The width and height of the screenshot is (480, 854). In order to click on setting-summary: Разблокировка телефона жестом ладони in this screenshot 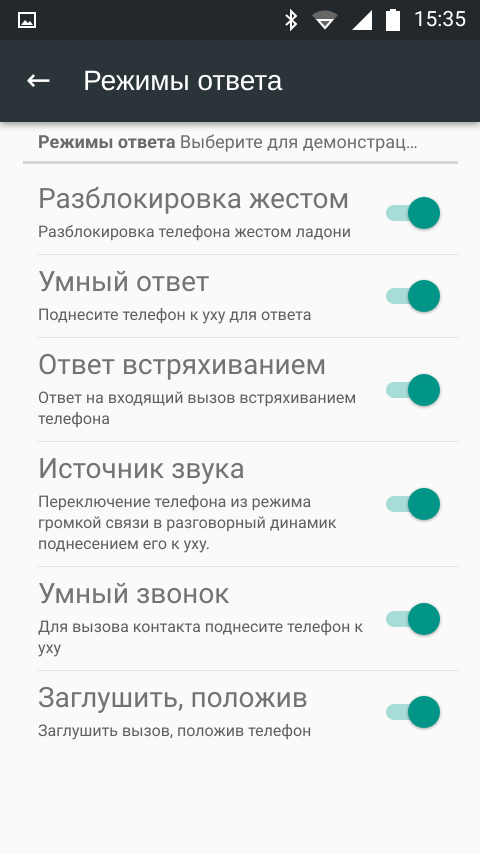, I will do `click(195, 231)`.